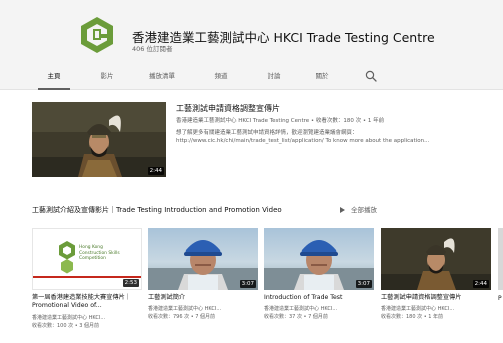  Describe the element at coordinates (412, 317) in the screenshot. I see `video-meta: 收看次數：180 次 • 1 年前` at that location.